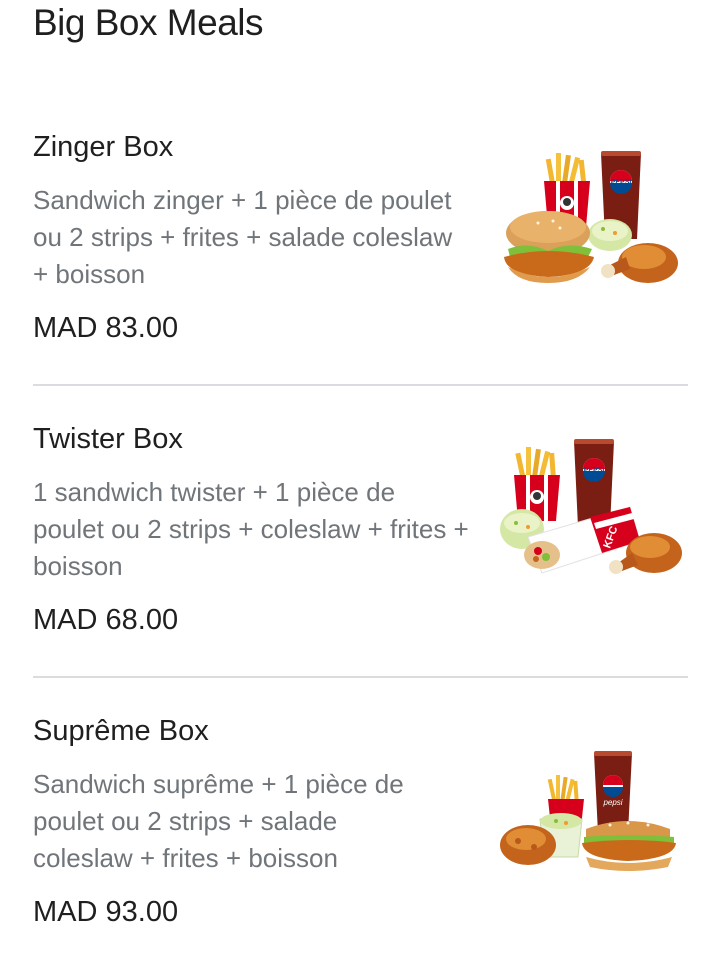  Describe the element at coordinates (148, 22) in the screenshot. I see `section-title: Big Box Meals` at that location.